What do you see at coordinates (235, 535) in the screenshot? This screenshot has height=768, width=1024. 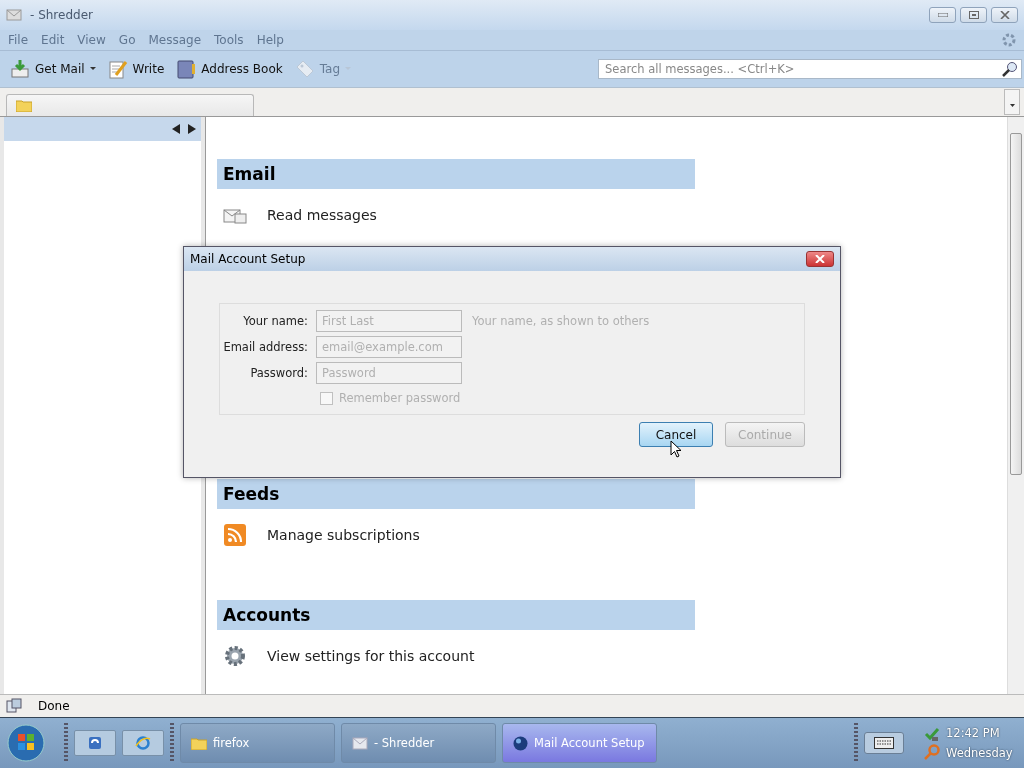 I see `rss-icon` at bounding box center [235, 535].